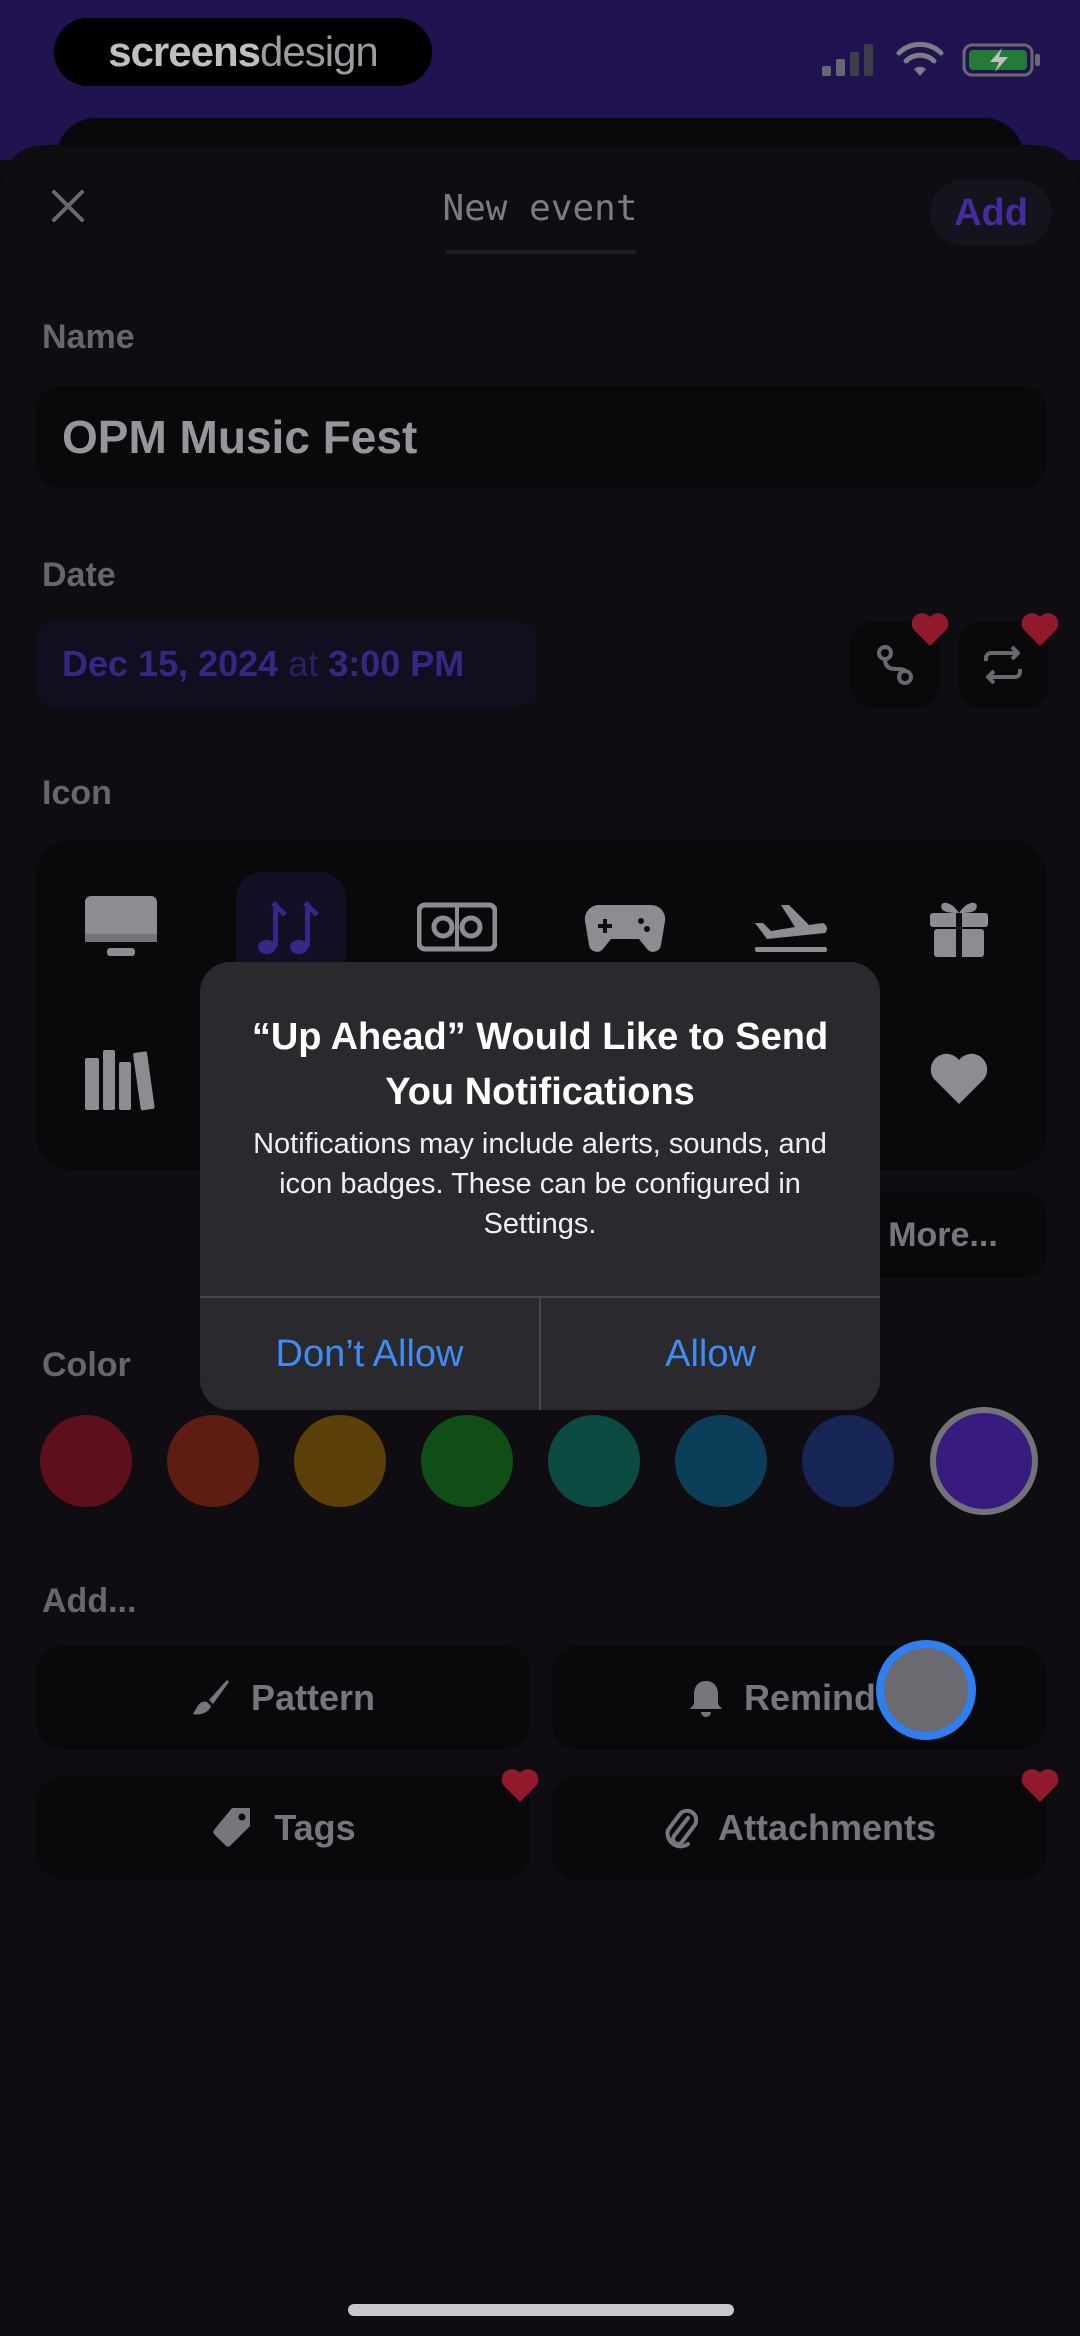 This screenshot has height=2336, width=1080. I want to click on tags-button: Tags, so click(283, 1828).